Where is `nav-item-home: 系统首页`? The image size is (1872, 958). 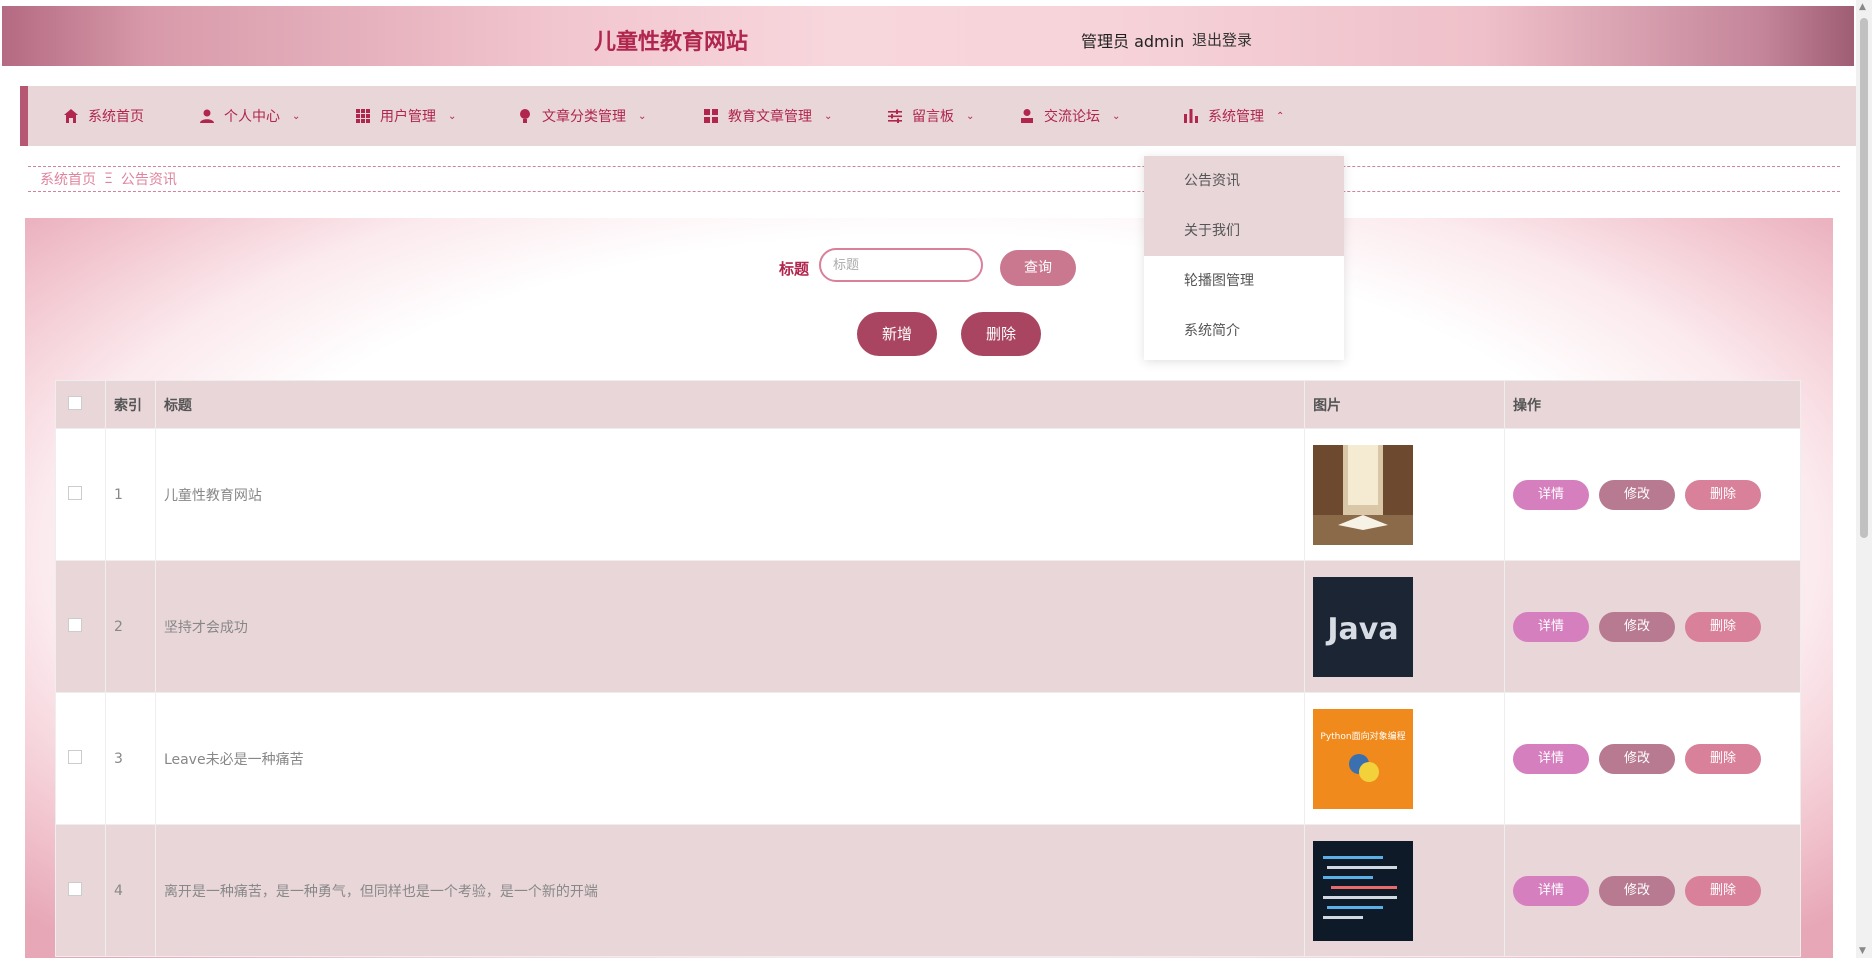 nav-item-home: 系统首页 is located at coordinates (103, 116).